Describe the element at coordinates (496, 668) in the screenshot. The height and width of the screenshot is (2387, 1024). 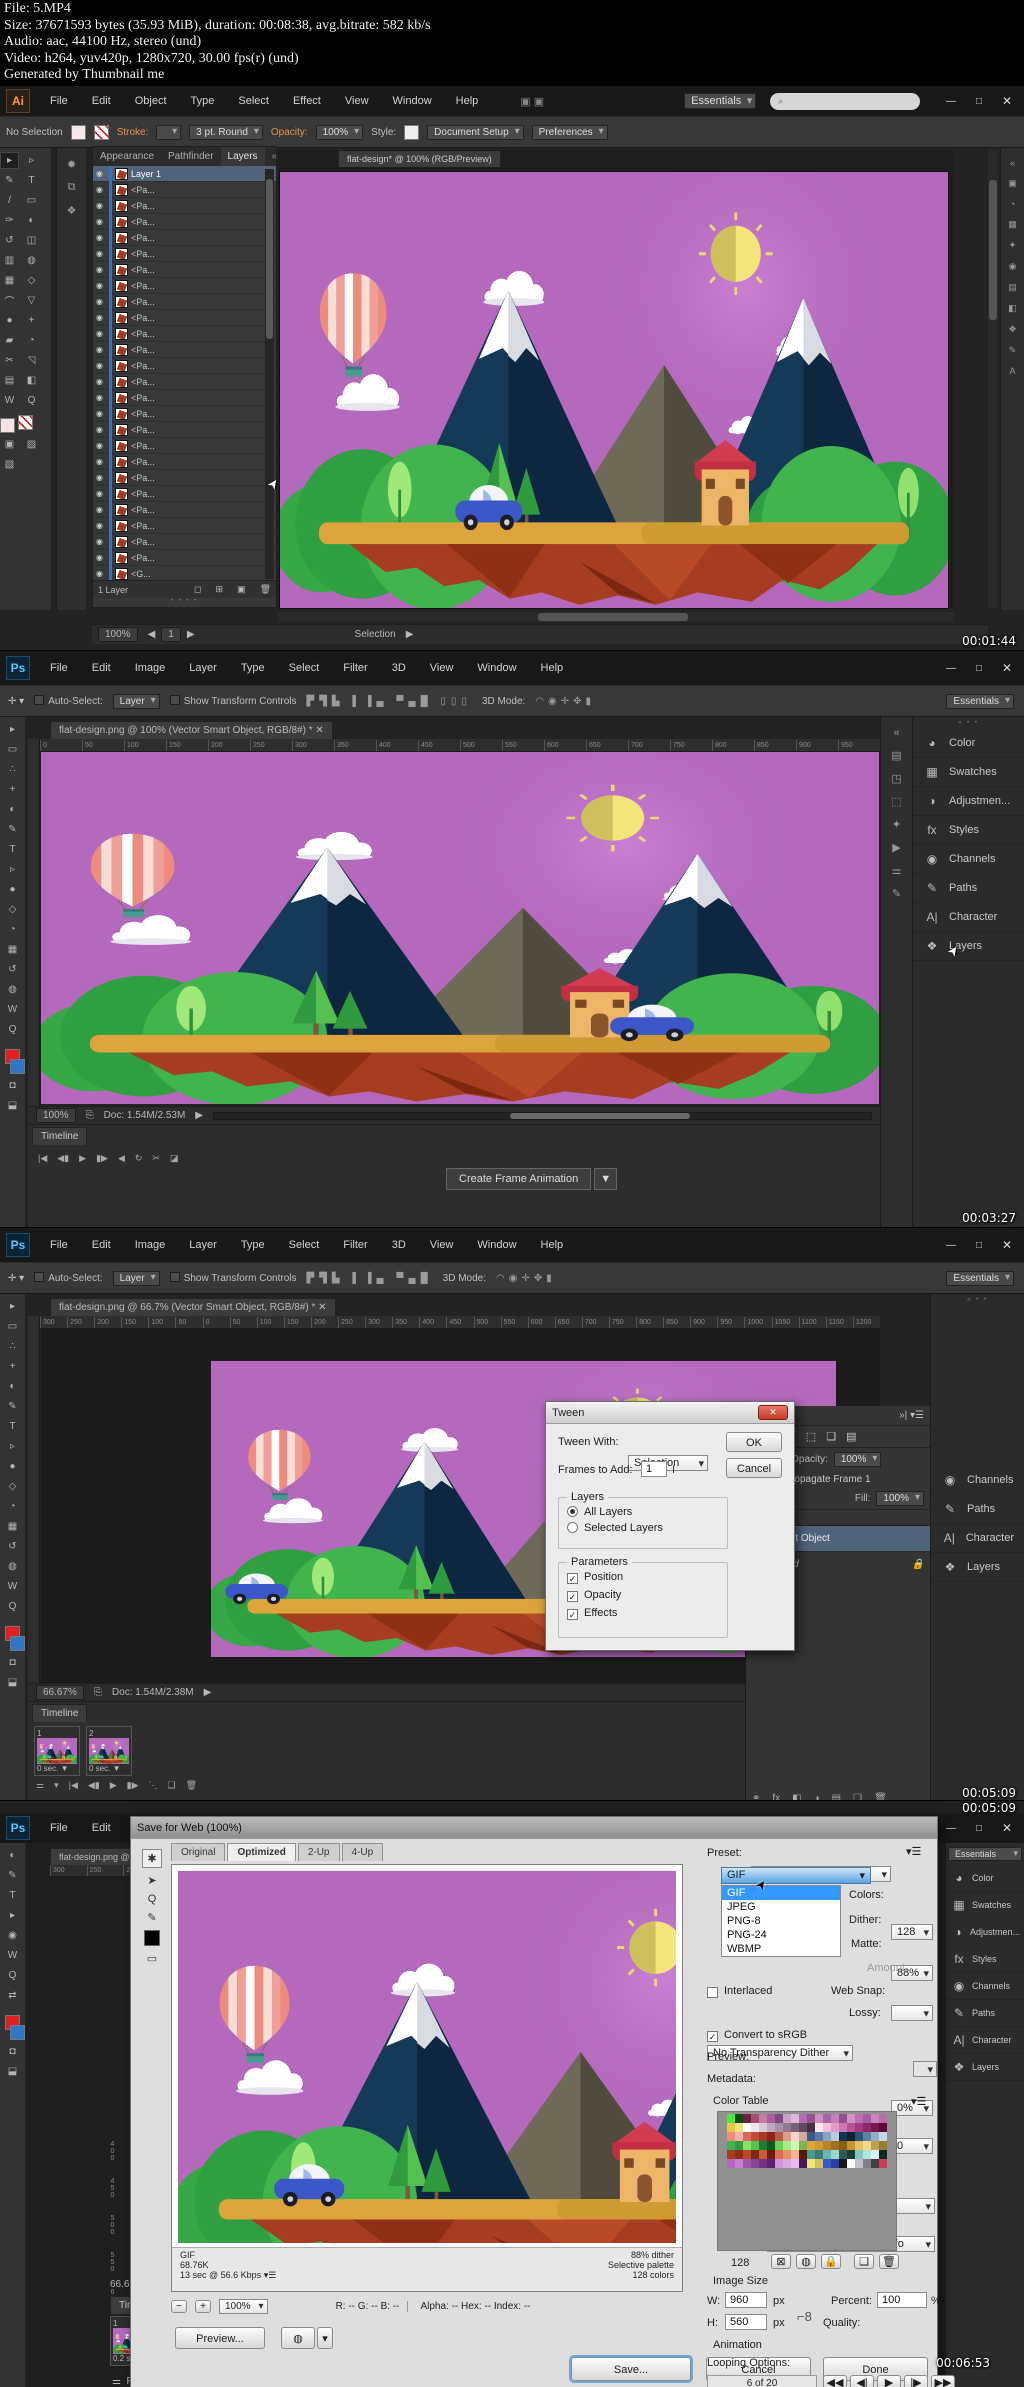
I see `ps-menu-item: Window` at that location.